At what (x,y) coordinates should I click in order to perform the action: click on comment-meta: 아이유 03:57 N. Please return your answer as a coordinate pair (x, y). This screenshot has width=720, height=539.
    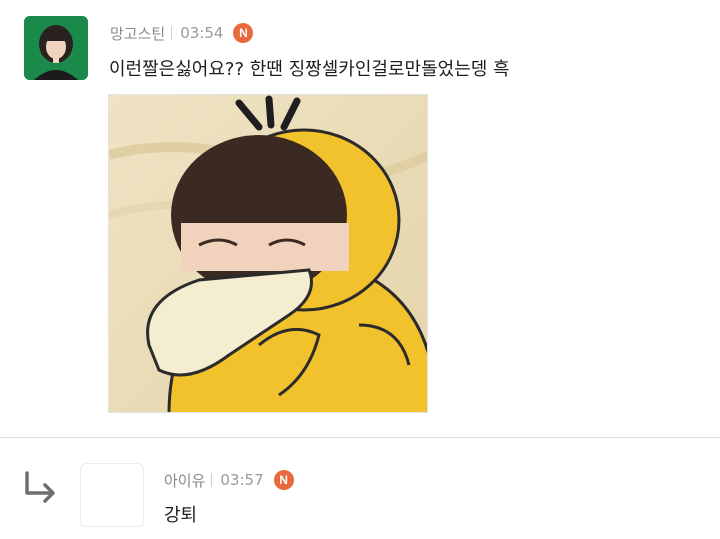
    Looking at the image, I should click on (229, 480).